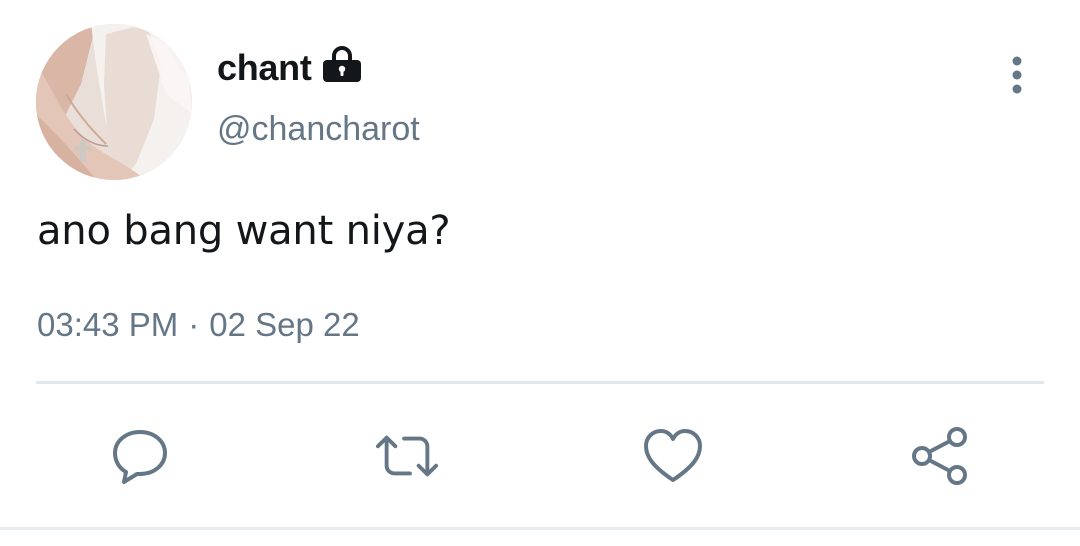 The image size is (1080, 546). What do you see at coordinates (540, 382) in the screenshot?
I see `divider` at bounding box center [540, 382].